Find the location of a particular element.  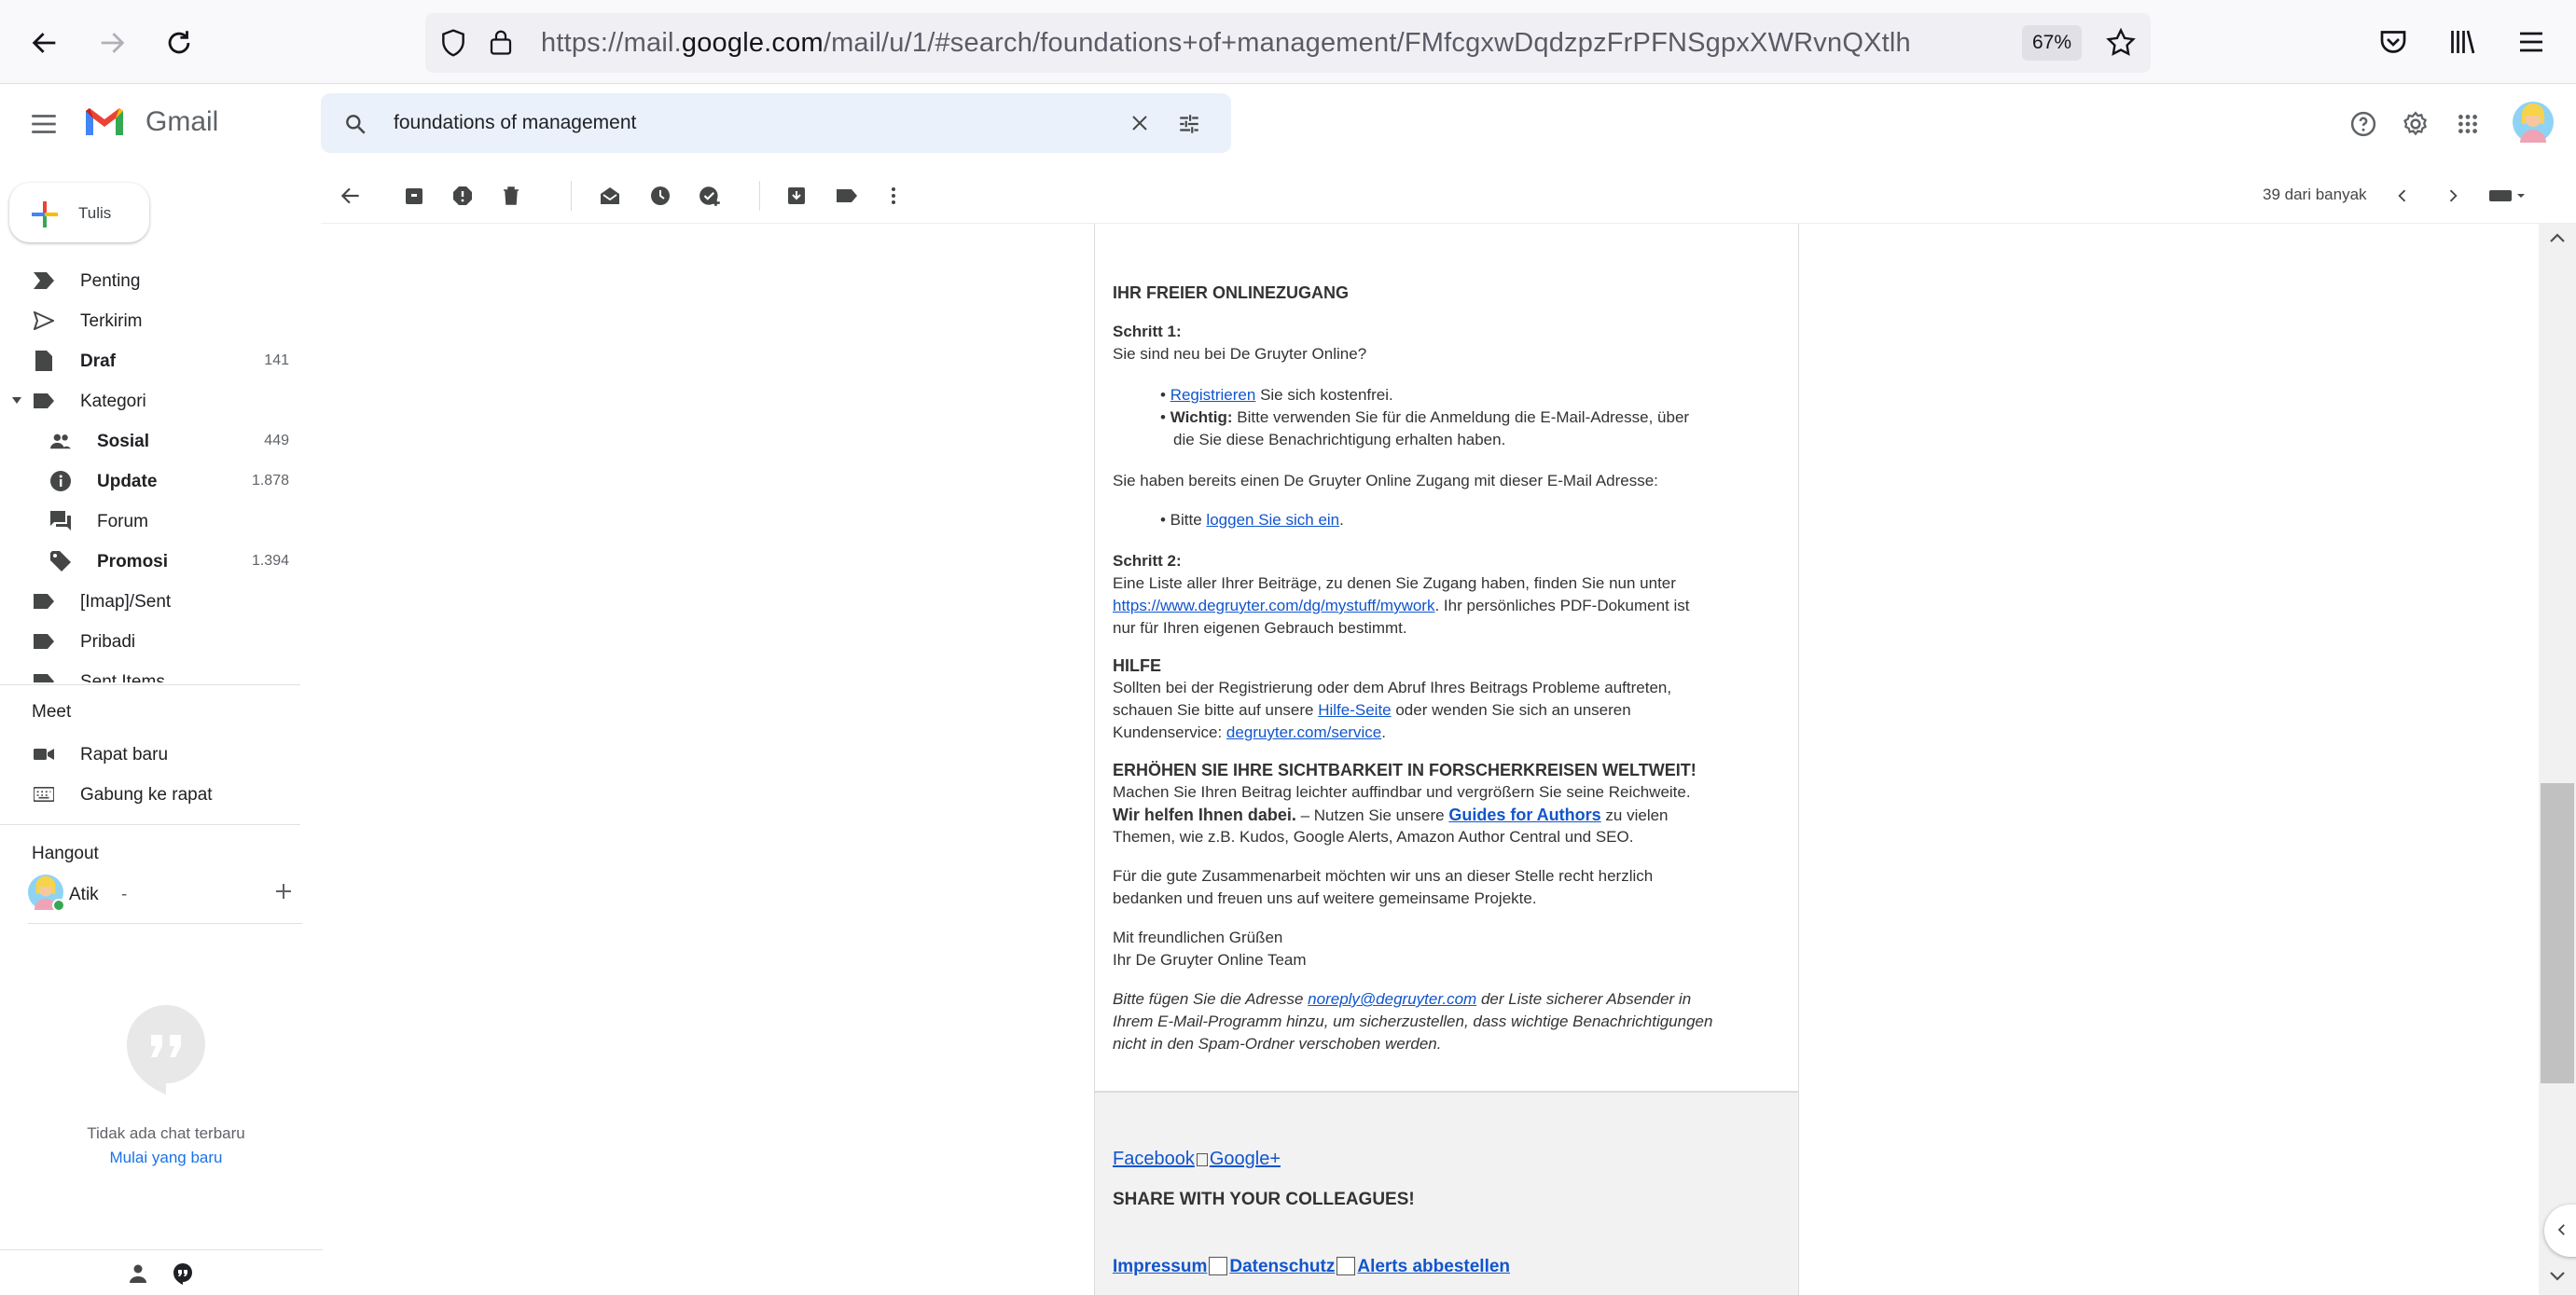

account-avatar is located at coordinates (2533, 122).